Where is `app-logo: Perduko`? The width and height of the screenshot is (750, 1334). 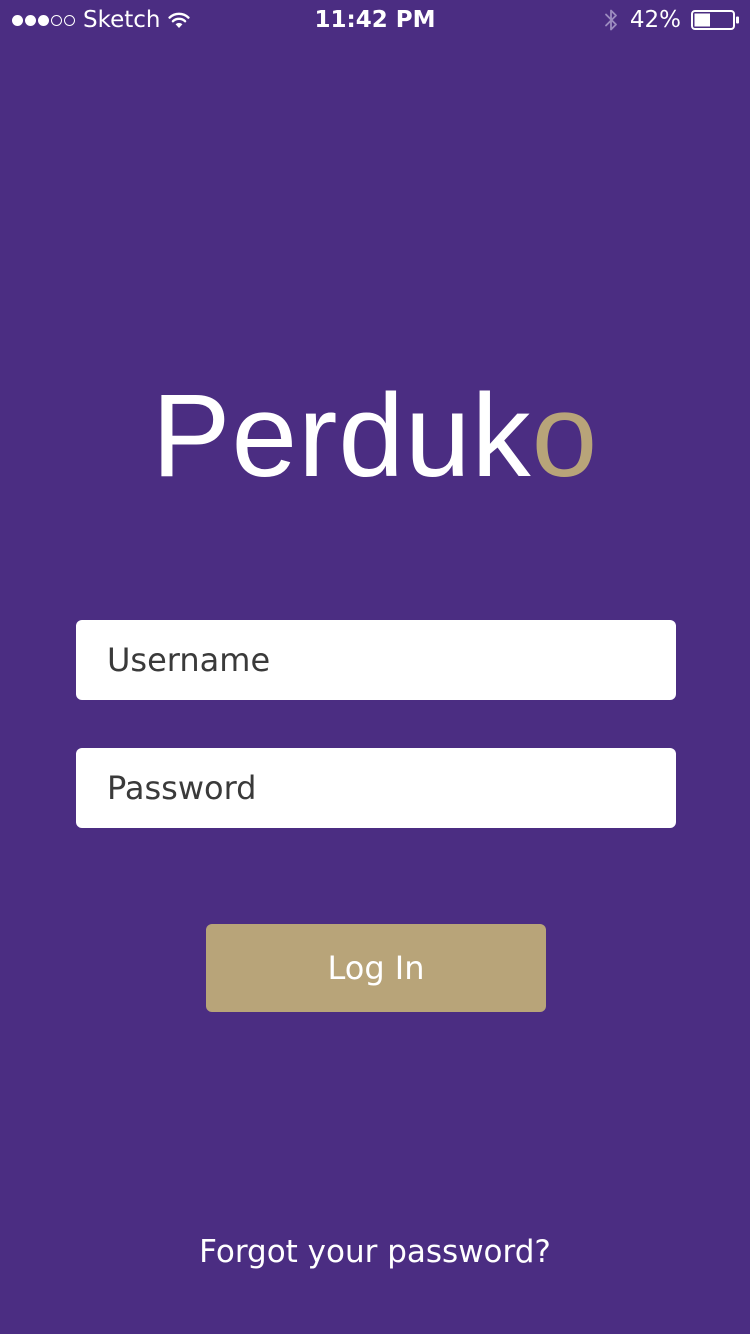 app-logo: Perduko is located at coordinates (375, 436).